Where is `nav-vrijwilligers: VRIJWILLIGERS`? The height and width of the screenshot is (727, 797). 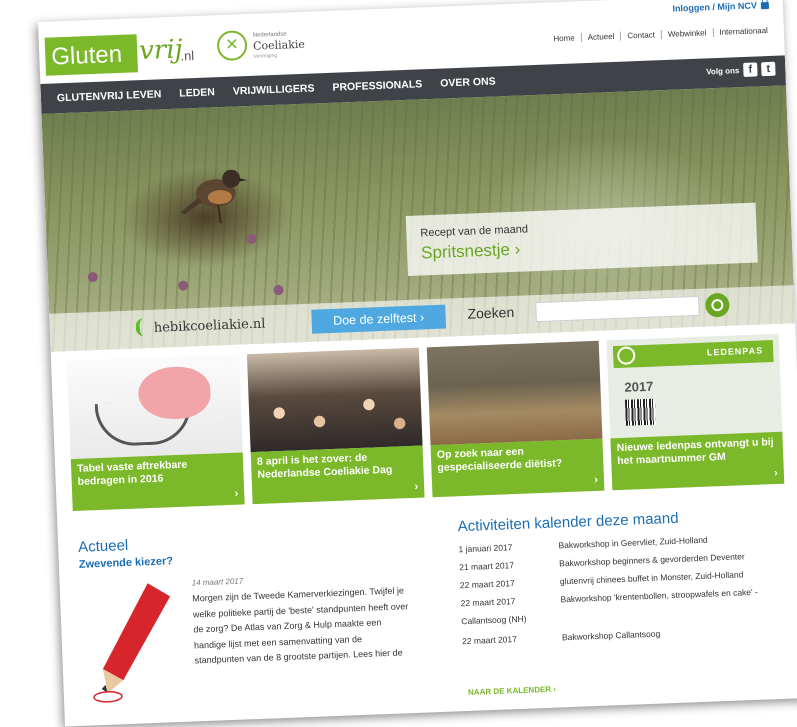
nav-vrijwilligers: VRIJWILLIGERS is located at coordinates (274, 89).